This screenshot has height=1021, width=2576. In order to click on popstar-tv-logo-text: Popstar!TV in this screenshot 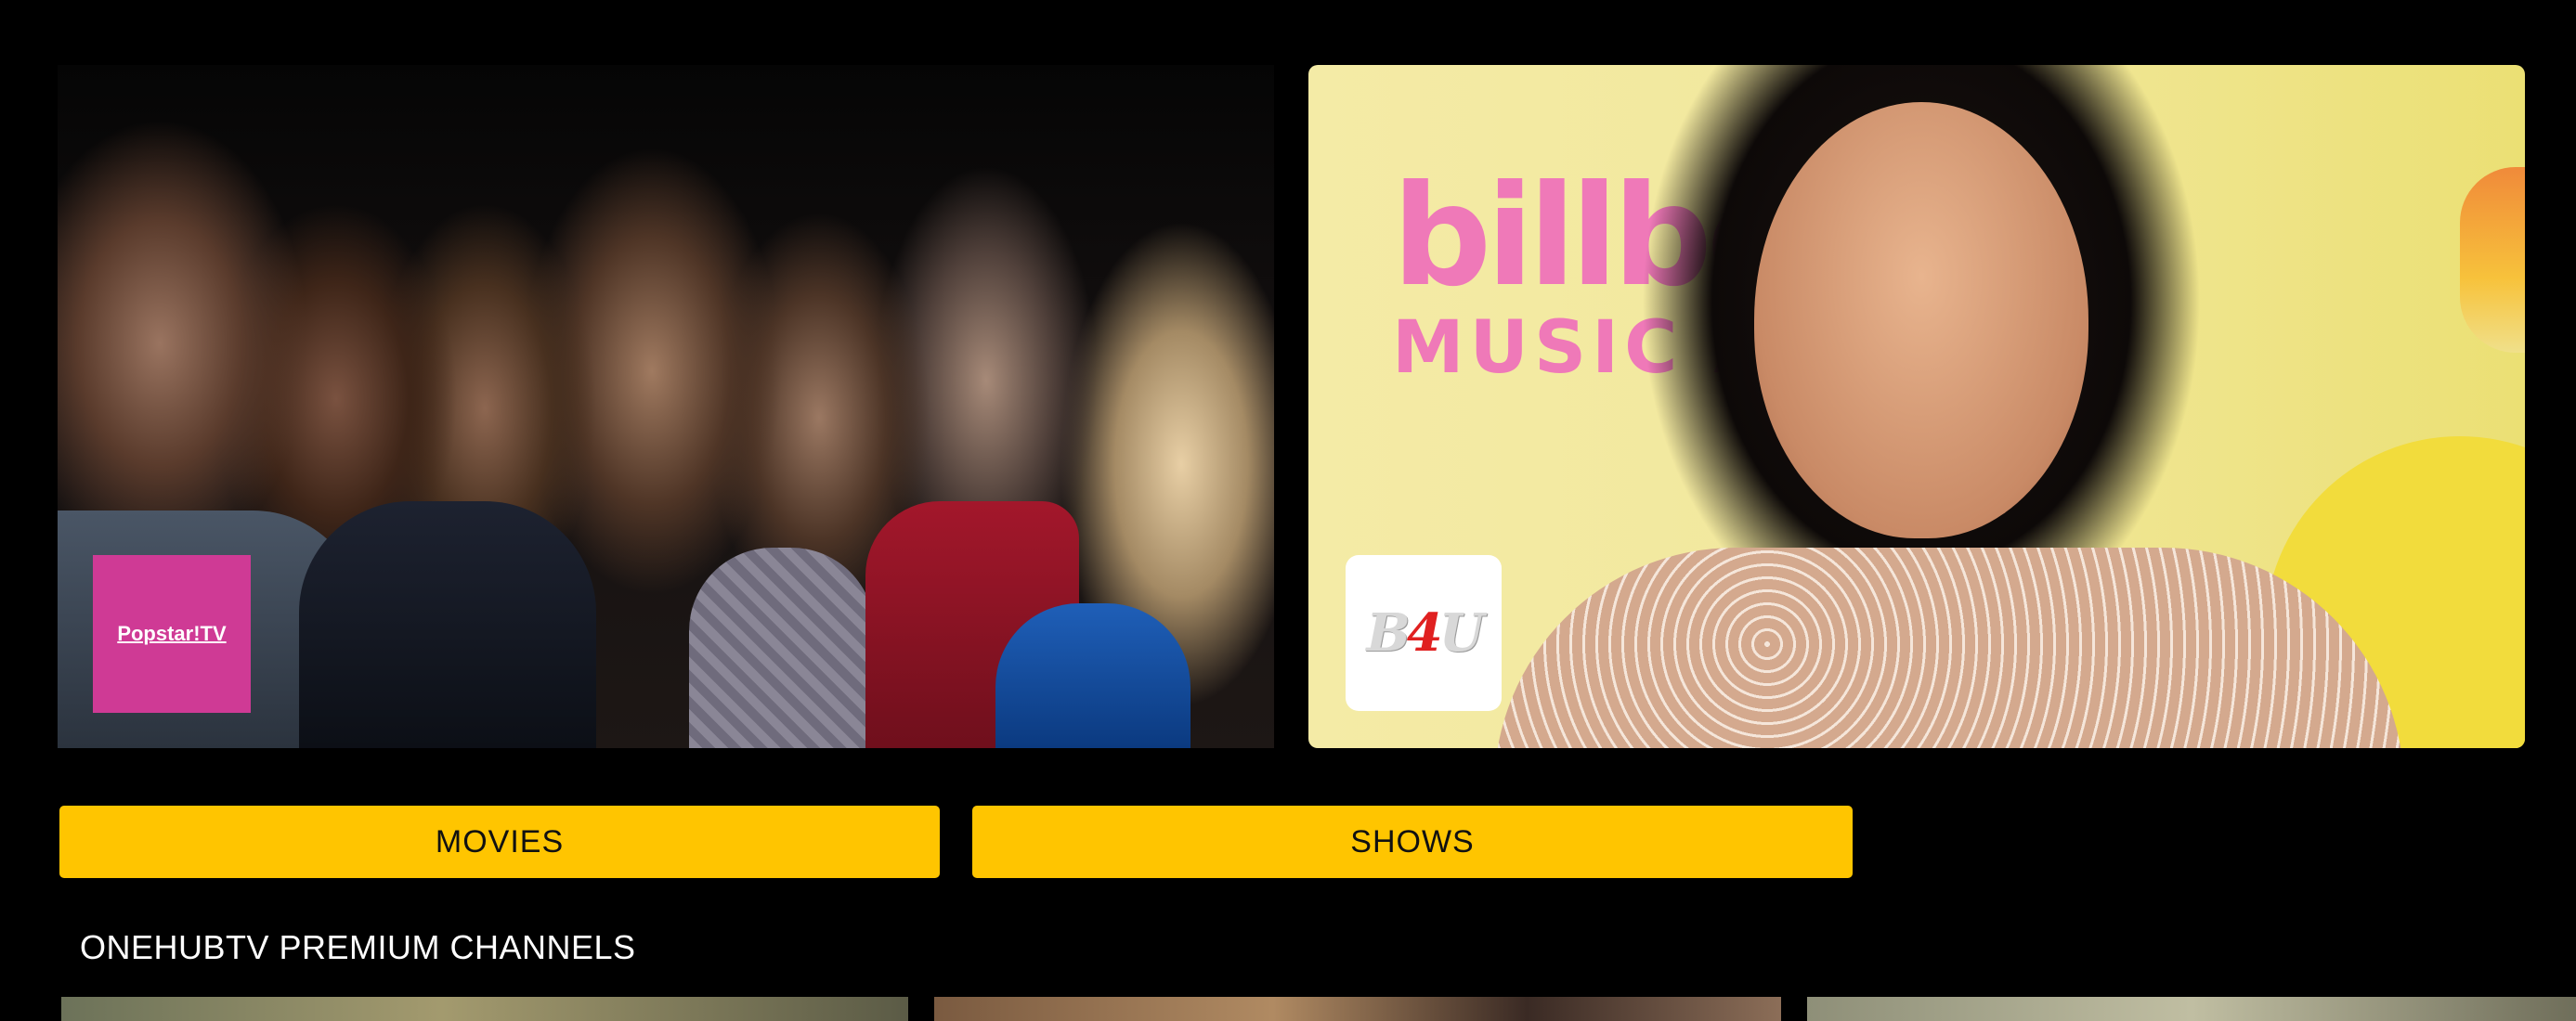, I will do `click(172, 633)`.